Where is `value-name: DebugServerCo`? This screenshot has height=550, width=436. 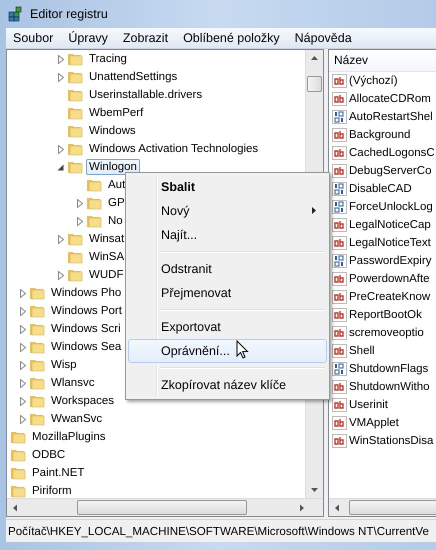
value-name: DebugServerCo is located at coordinates (390, 171).